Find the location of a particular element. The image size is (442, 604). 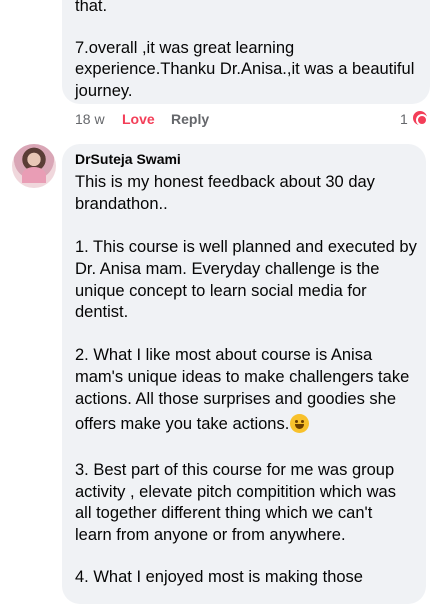

comment-text: Dr. Anisa mam. Everyday challenge is the is located at coordinates (227, 269).